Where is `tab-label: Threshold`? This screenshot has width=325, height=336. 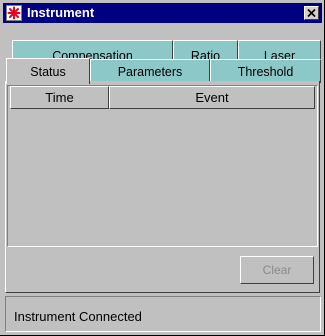 tab-label: Threshold is located at coordinates (265, 72).